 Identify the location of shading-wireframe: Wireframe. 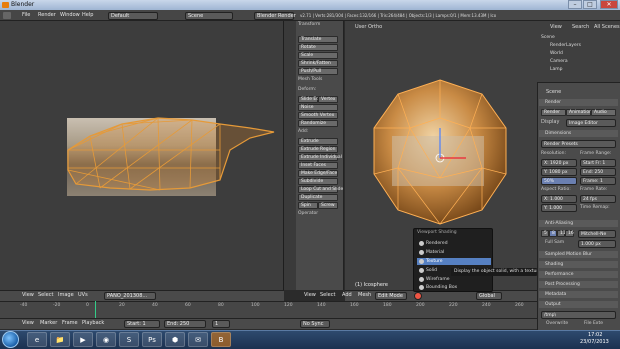
(454, 279).